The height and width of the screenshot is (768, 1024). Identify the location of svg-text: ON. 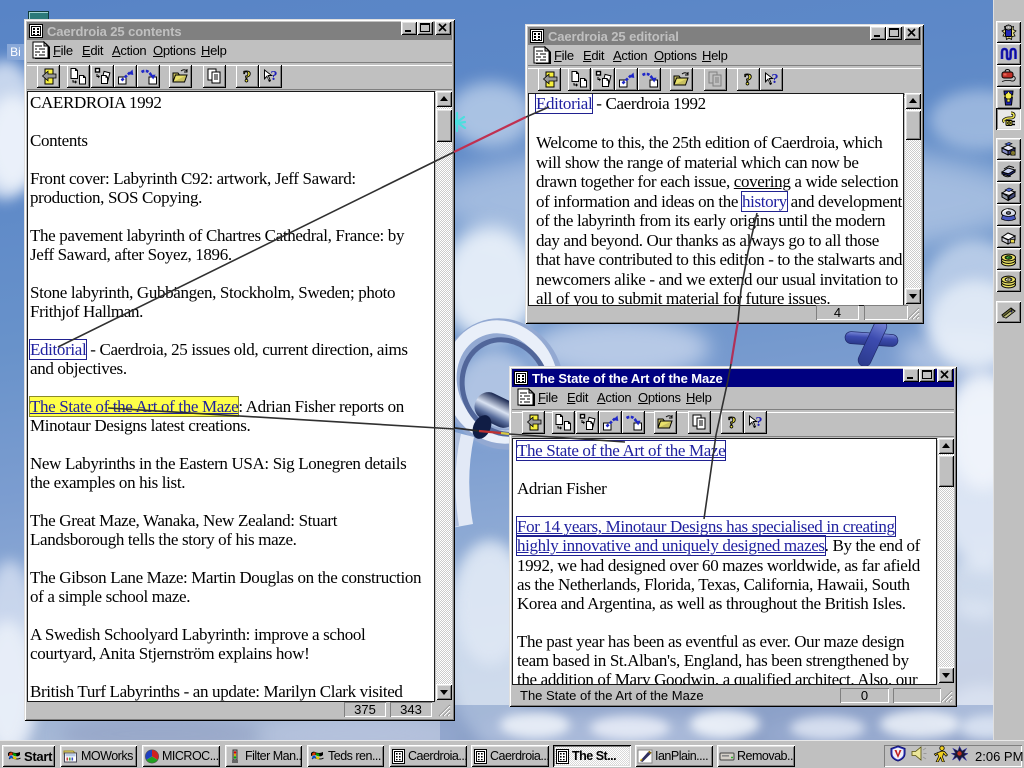
(1009, 258).